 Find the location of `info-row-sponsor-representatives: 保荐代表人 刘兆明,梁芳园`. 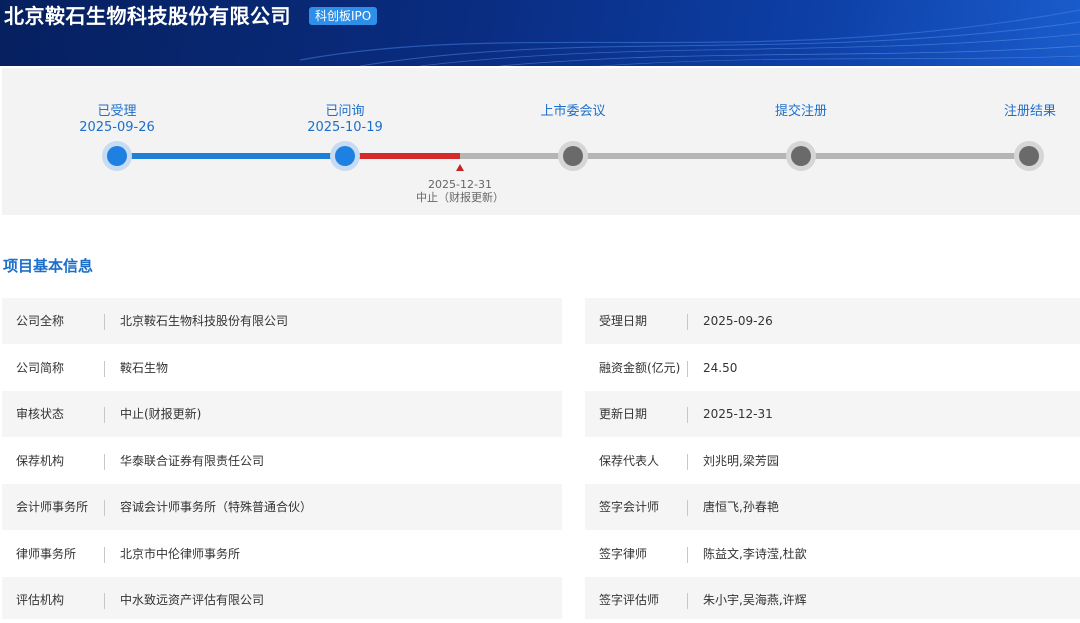

info-row-sponsor-representatives: 保荐代表人 刘兆明,梁芳园 is located at coordinates (832, 461).